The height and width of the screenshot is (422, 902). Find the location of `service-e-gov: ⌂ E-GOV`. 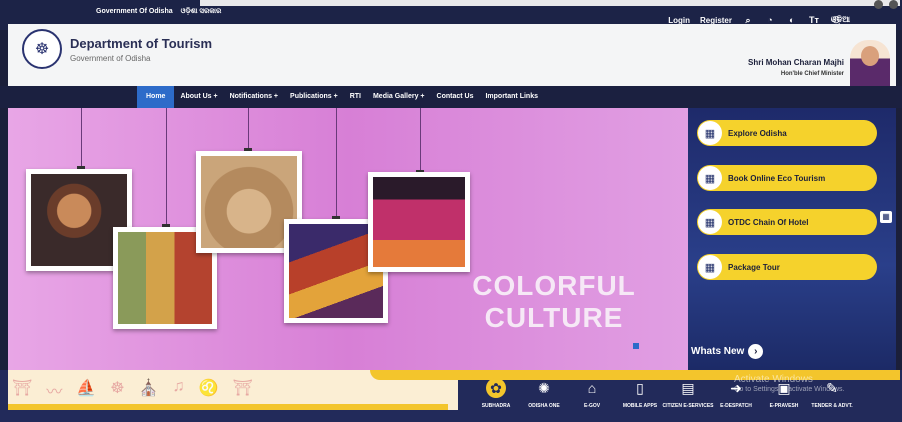

service-e-gov: ⌂ E-GOV is located at coordinates (592, 393).